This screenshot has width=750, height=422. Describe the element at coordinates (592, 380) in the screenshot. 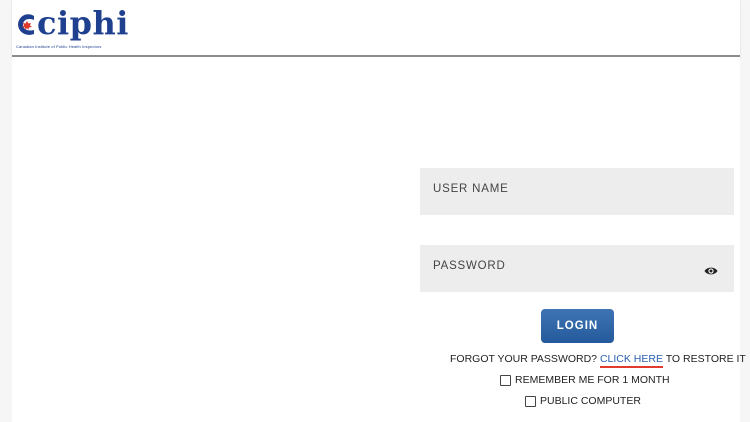

I see `remember-me-label: REMEMBER ME FOR 1 MONTH` at that location.